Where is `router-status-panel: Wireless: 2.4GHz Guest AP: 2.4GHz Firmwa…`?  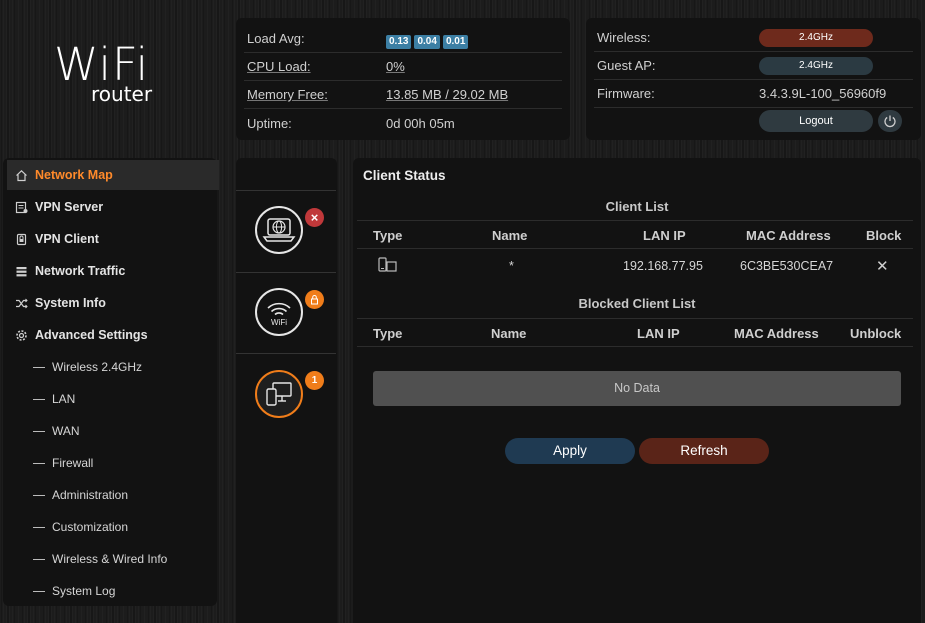
router-status-panel: Wireless: 2.4GHz Guest AP: 2.4GHz Firmwa… is located at coordinates (753, 79).